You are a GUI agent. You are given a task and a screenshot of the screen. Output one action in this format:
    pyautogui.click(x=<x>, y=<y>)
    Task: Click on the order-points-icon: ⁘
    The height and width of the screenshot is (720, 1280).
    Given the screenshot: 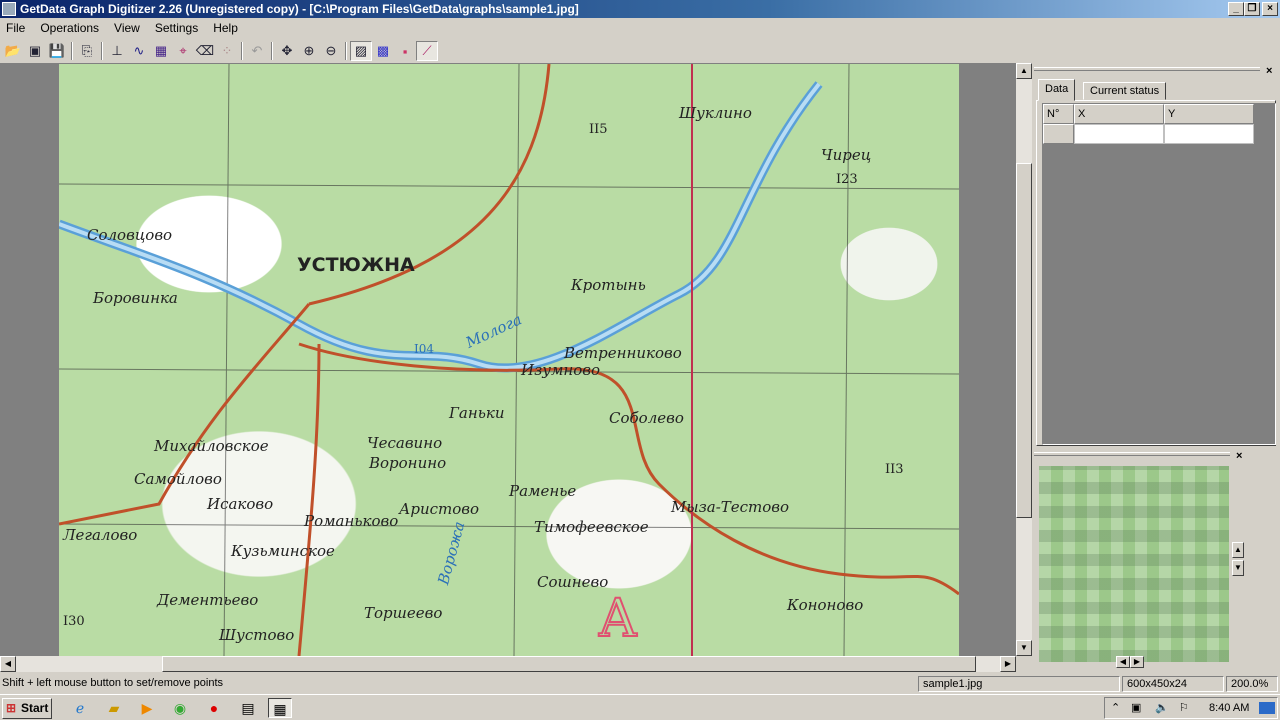 What is the action you would take?
    pyautogui.click(x=227, y=51)
    